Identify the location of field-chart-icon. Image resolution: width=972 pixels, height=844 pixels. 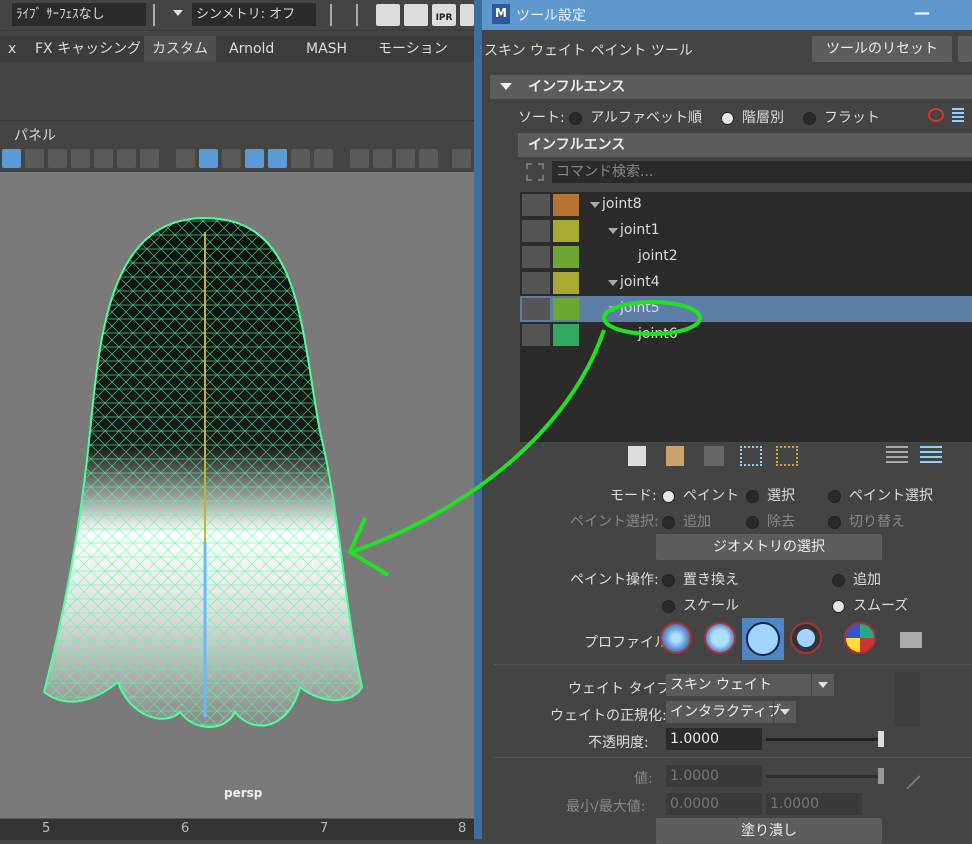
(103, 158).